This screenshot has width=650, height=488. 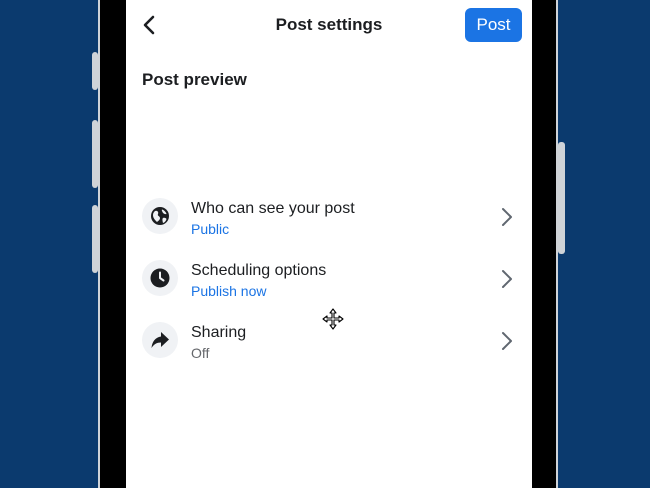 What do you see at coordinates (200, 353) in the screenshot?
I see `sharing-value: Off` at bounding box center [200, 353].